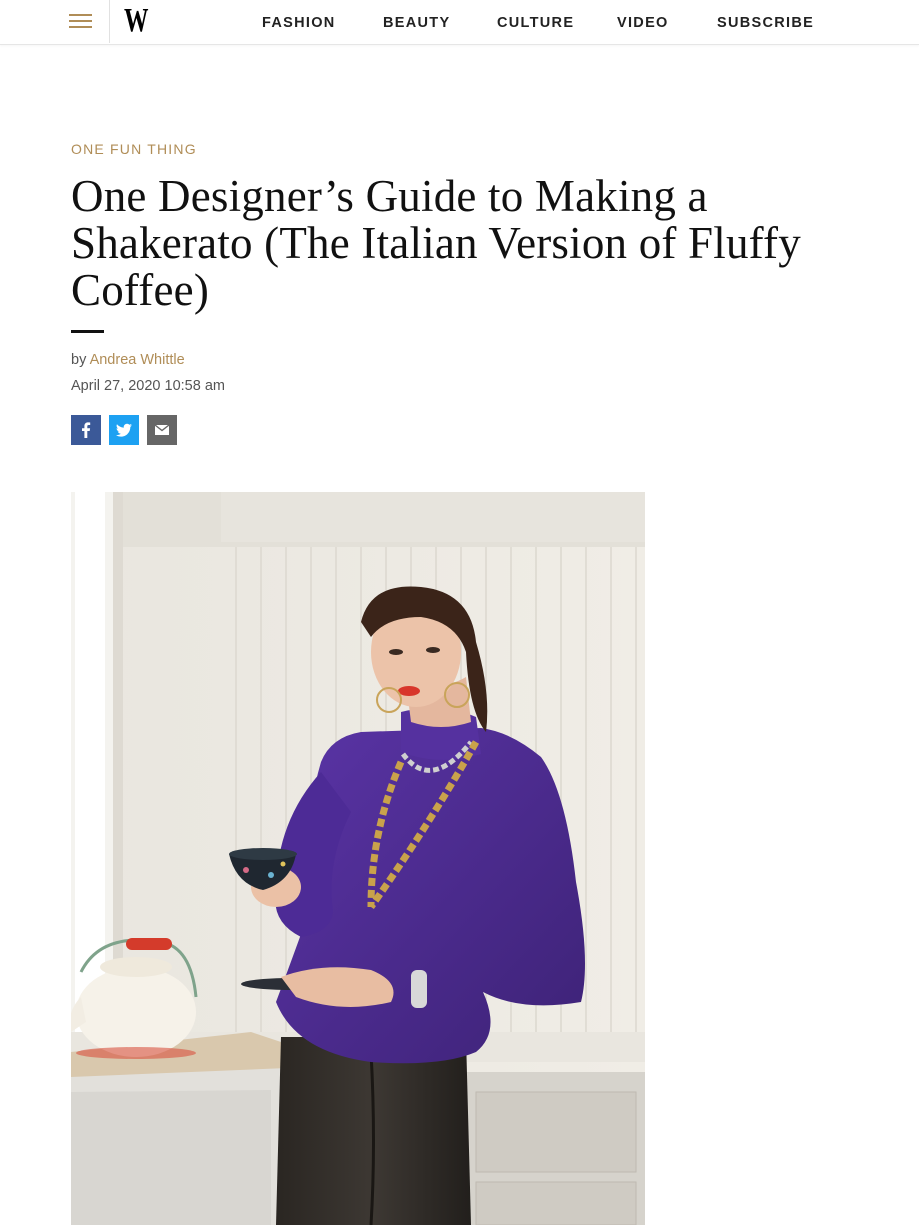 This screenshot has width=919, height=1225. I want to click on byline: by Andrea Whittle, so click(128, 360).